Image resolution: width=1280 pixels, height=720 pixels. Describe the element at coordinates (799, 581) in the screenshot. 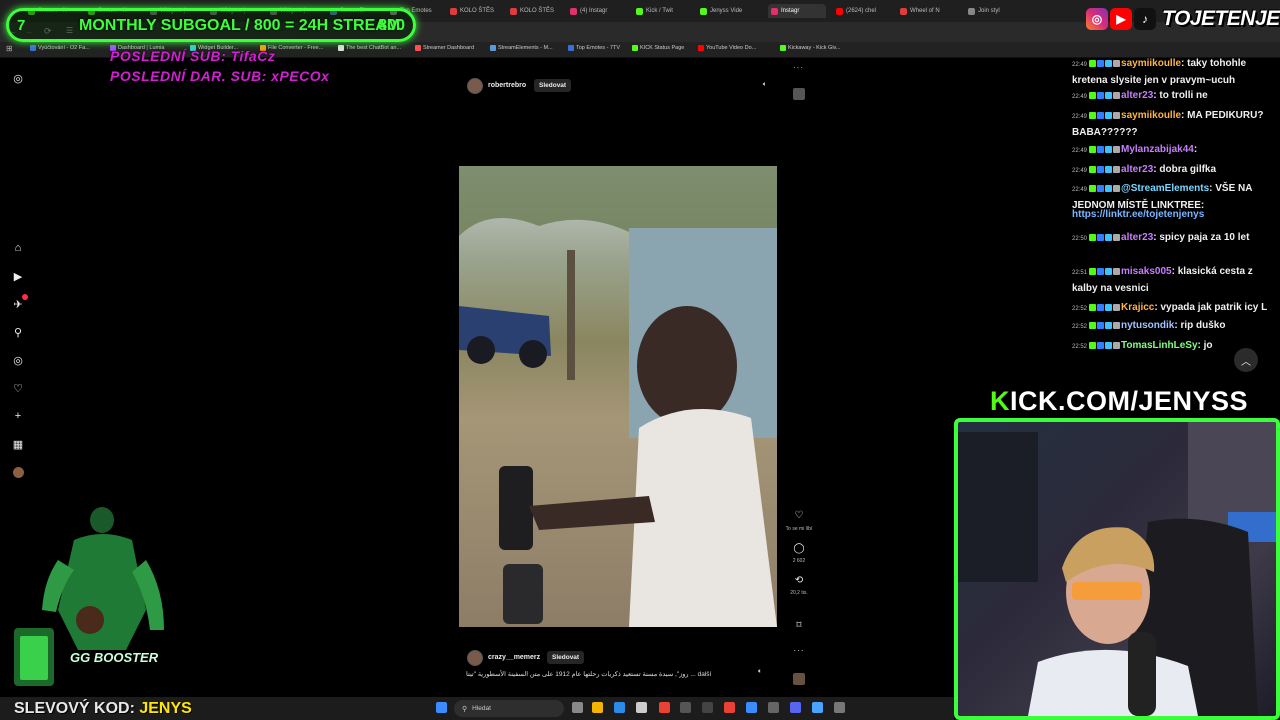

I see `repost-icon: ⟲` at that location.